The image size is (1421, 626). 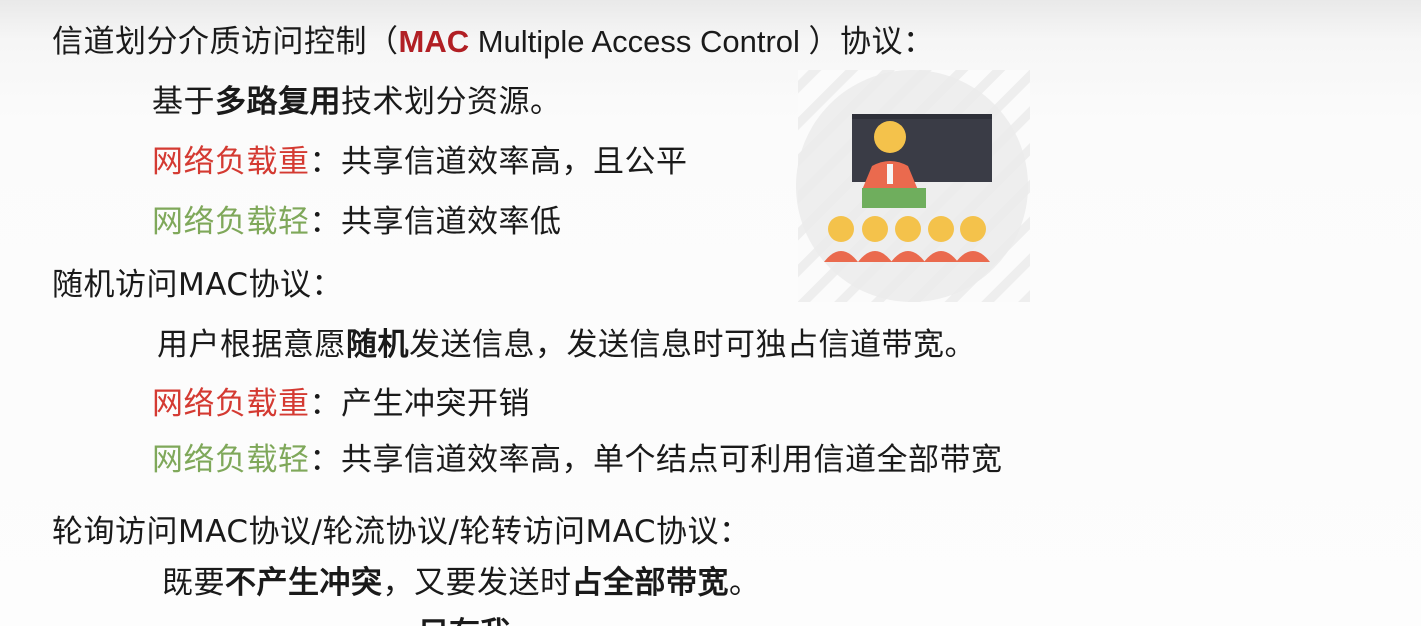 I want to click on cut-off-bottom-text: 只有我, so click(x=553, y=619).